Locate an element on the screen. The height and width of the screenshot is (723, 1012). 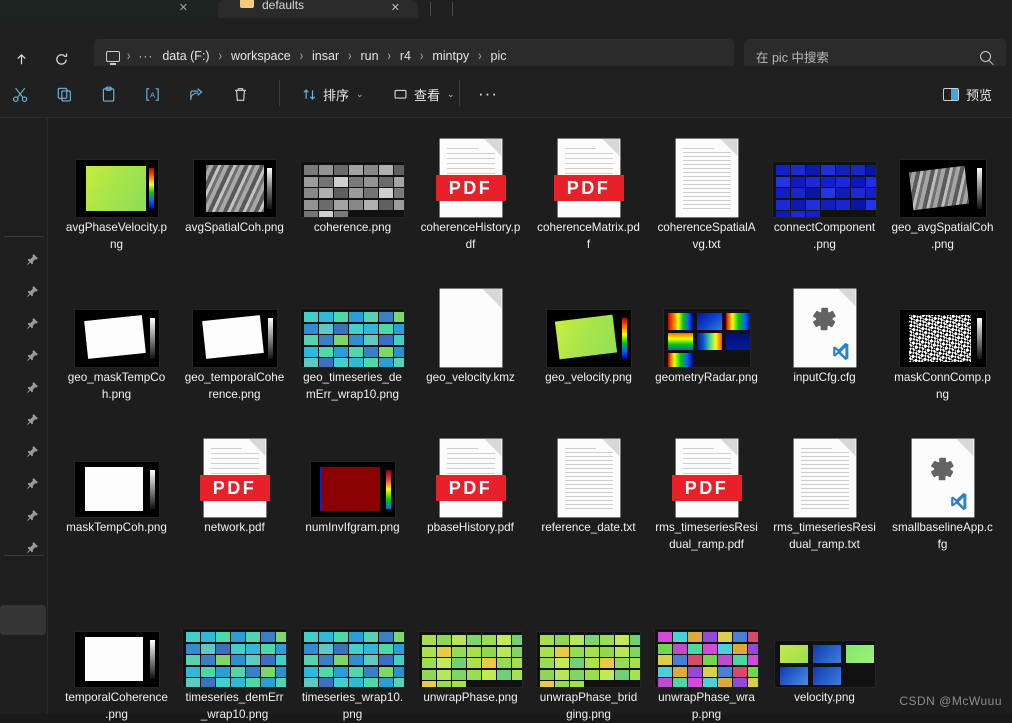
file-name-label: timeseries_wrap10.png is located at coordinates (352, 706).